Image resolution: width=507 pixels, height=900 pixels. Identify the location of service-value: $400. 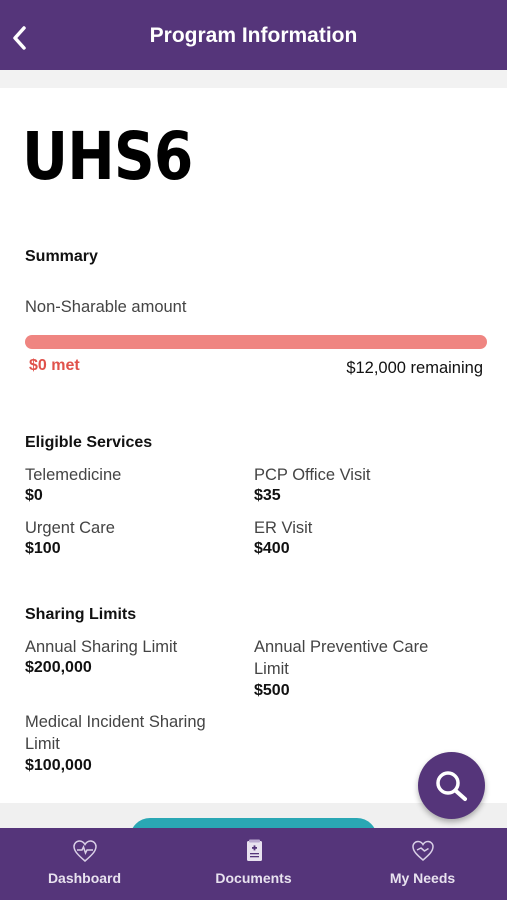
(272, 548).